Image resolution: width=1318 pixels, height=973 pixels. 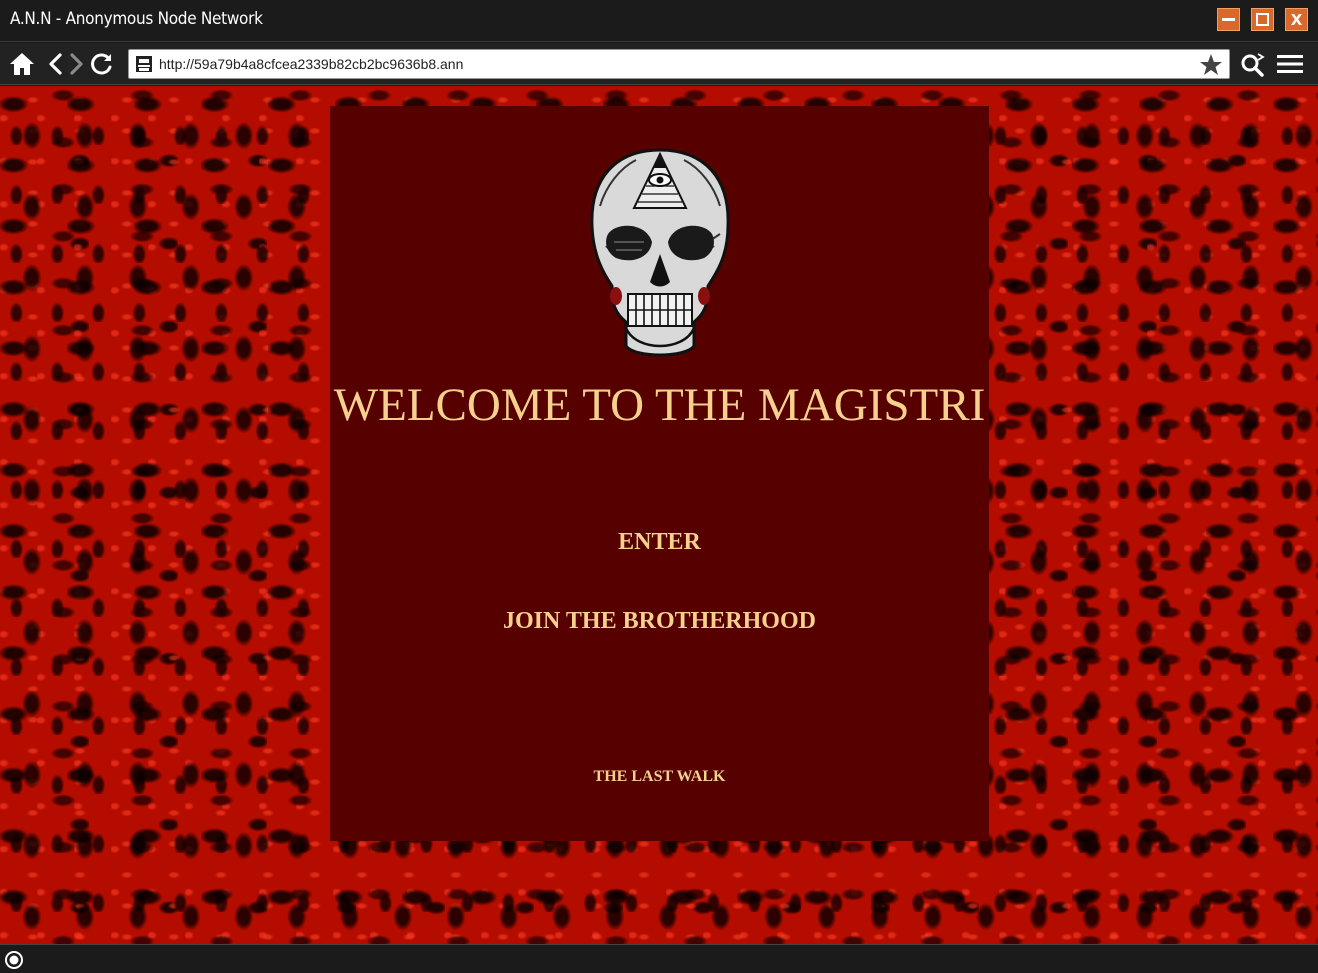 What do you see at coordinates (1252, 64) in the screenshot?
I see `search-icon` at bounding box center [1252, 64].